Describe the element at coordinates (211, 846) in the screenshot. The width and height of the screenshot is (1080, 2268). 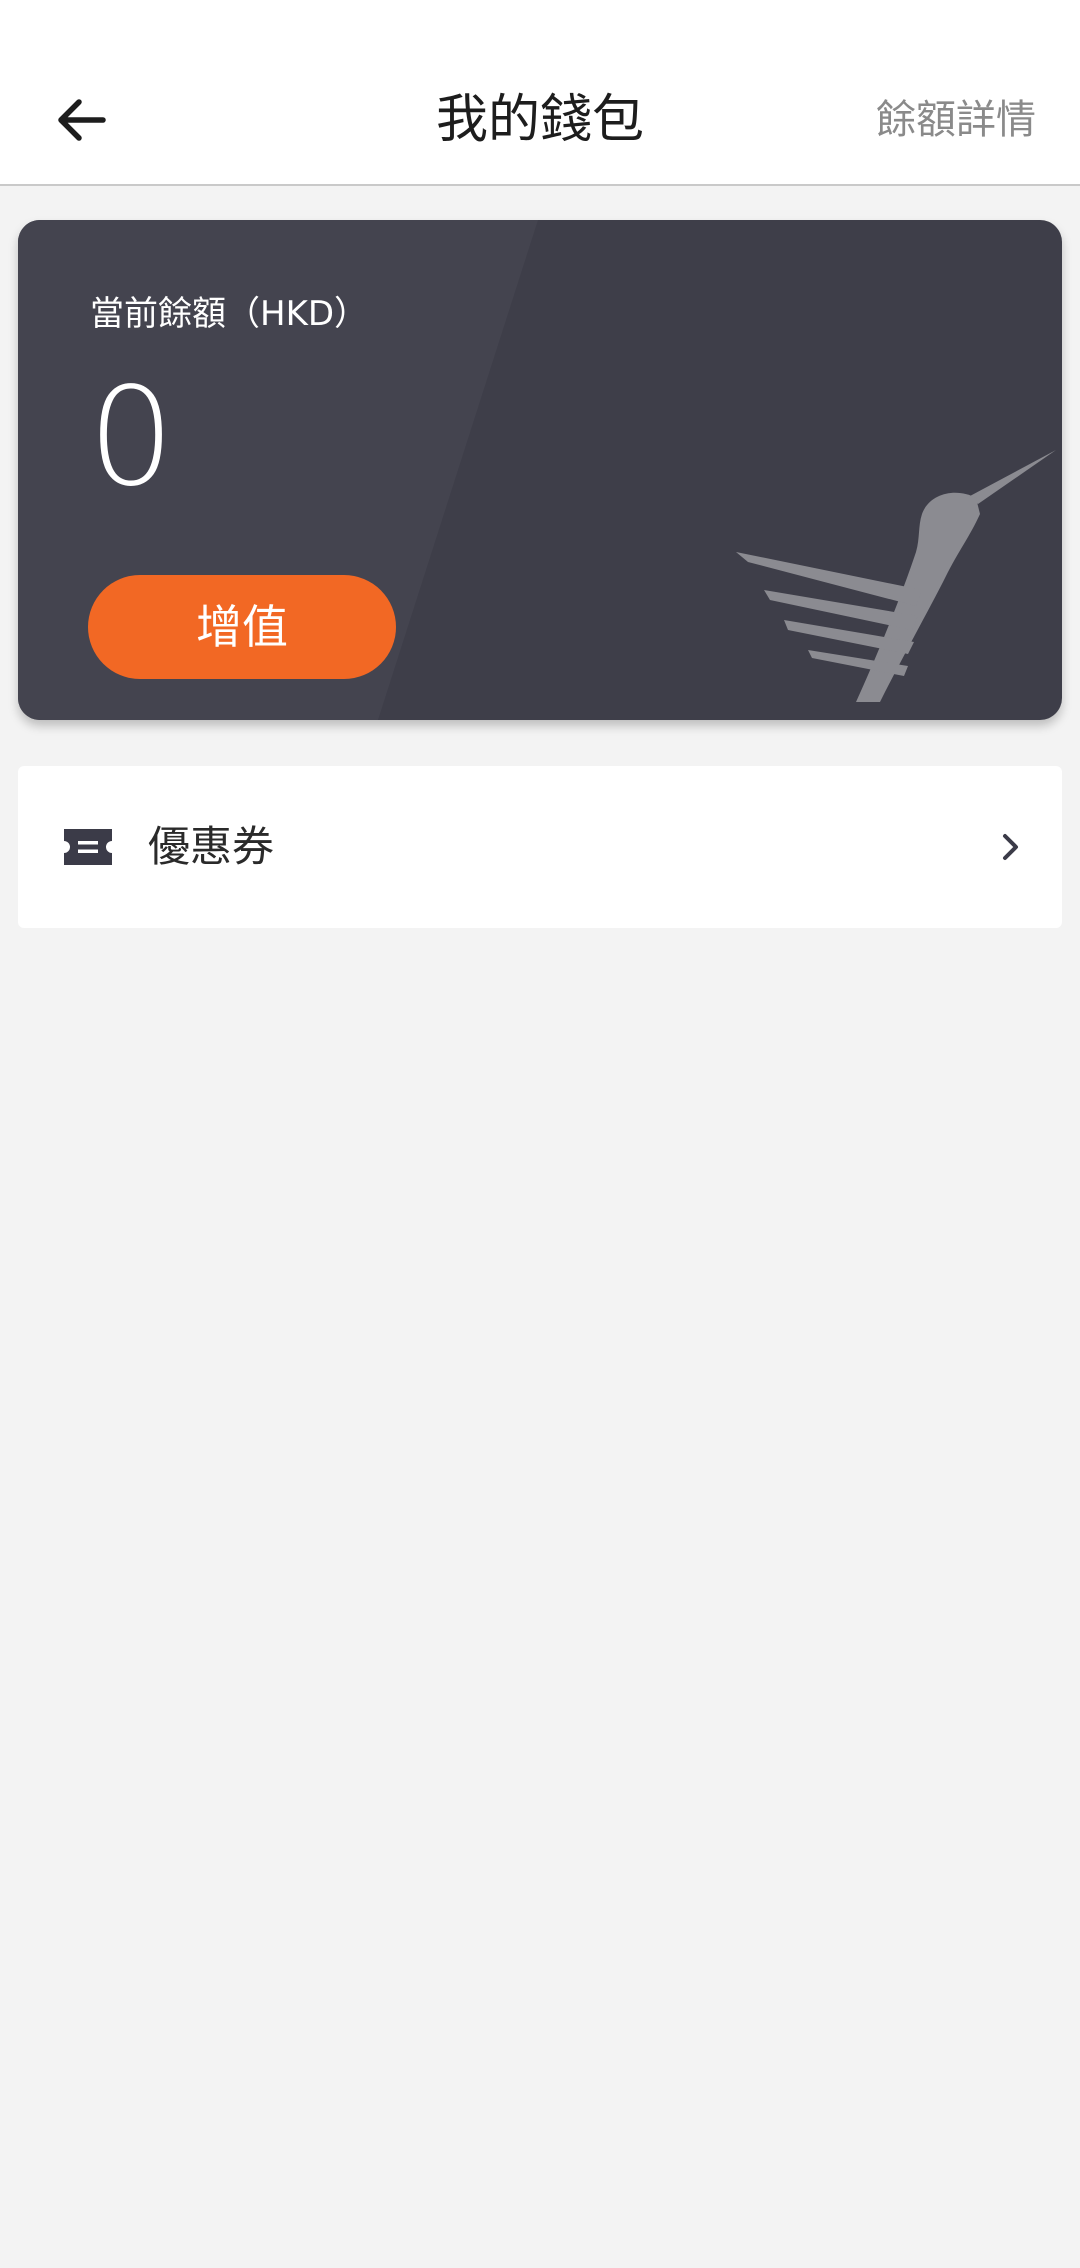
I see `coupon-label: 優惠券` at that location.